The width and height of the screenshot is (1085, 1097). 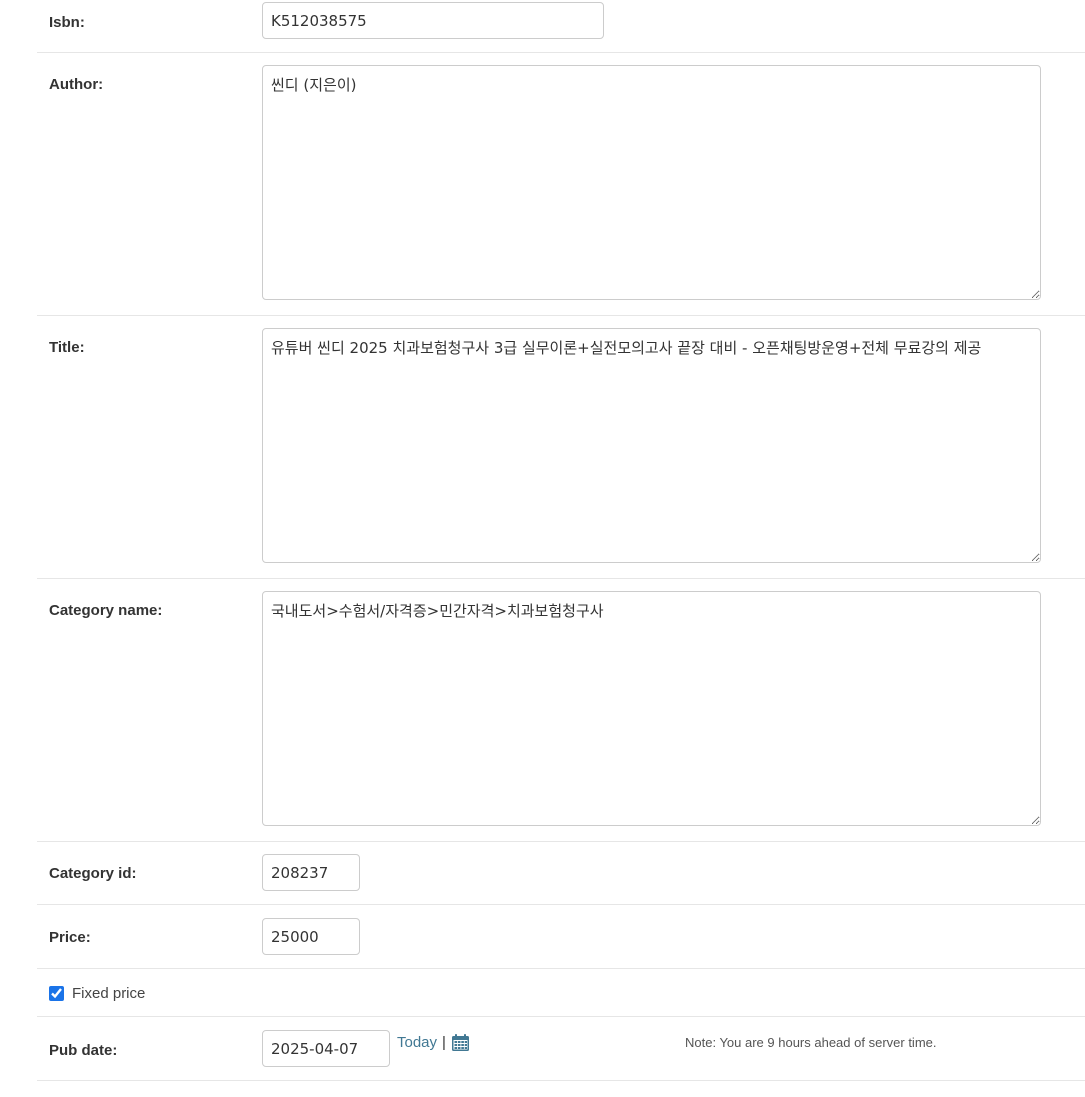 What do you see at coordinates (67, 347) in the screenshot?
I see `title-label: Title:` at bounding box center [67, 347].